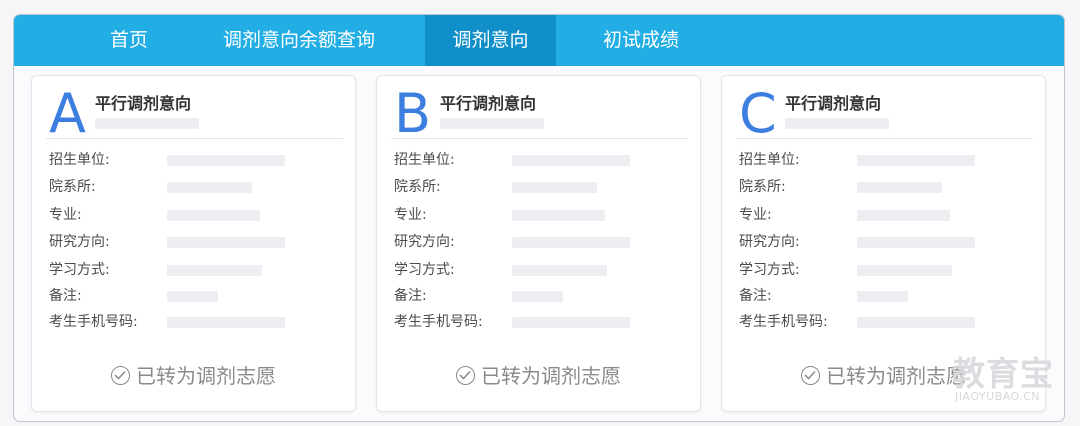  What do you see at coordinates (1003, 373) in the screenshot?
I see `watermark-logo: 教育宝` at bounding box center [1003, 373].